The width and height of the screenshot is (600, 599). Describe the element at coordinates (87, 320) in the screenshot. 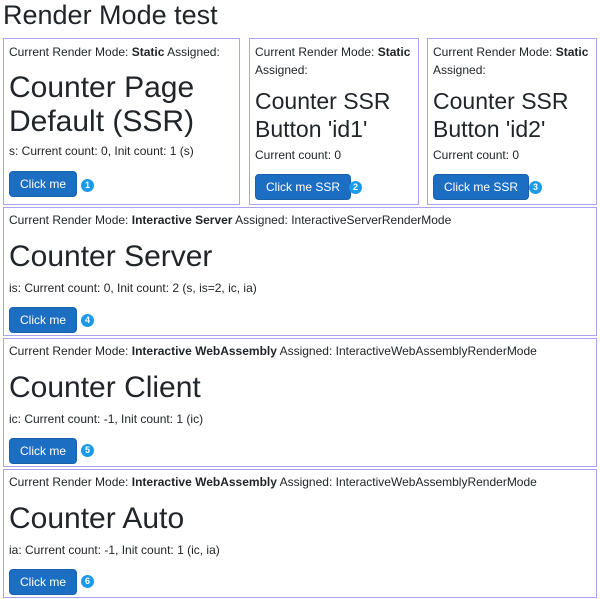

I see `number-badge: 4` at that location.